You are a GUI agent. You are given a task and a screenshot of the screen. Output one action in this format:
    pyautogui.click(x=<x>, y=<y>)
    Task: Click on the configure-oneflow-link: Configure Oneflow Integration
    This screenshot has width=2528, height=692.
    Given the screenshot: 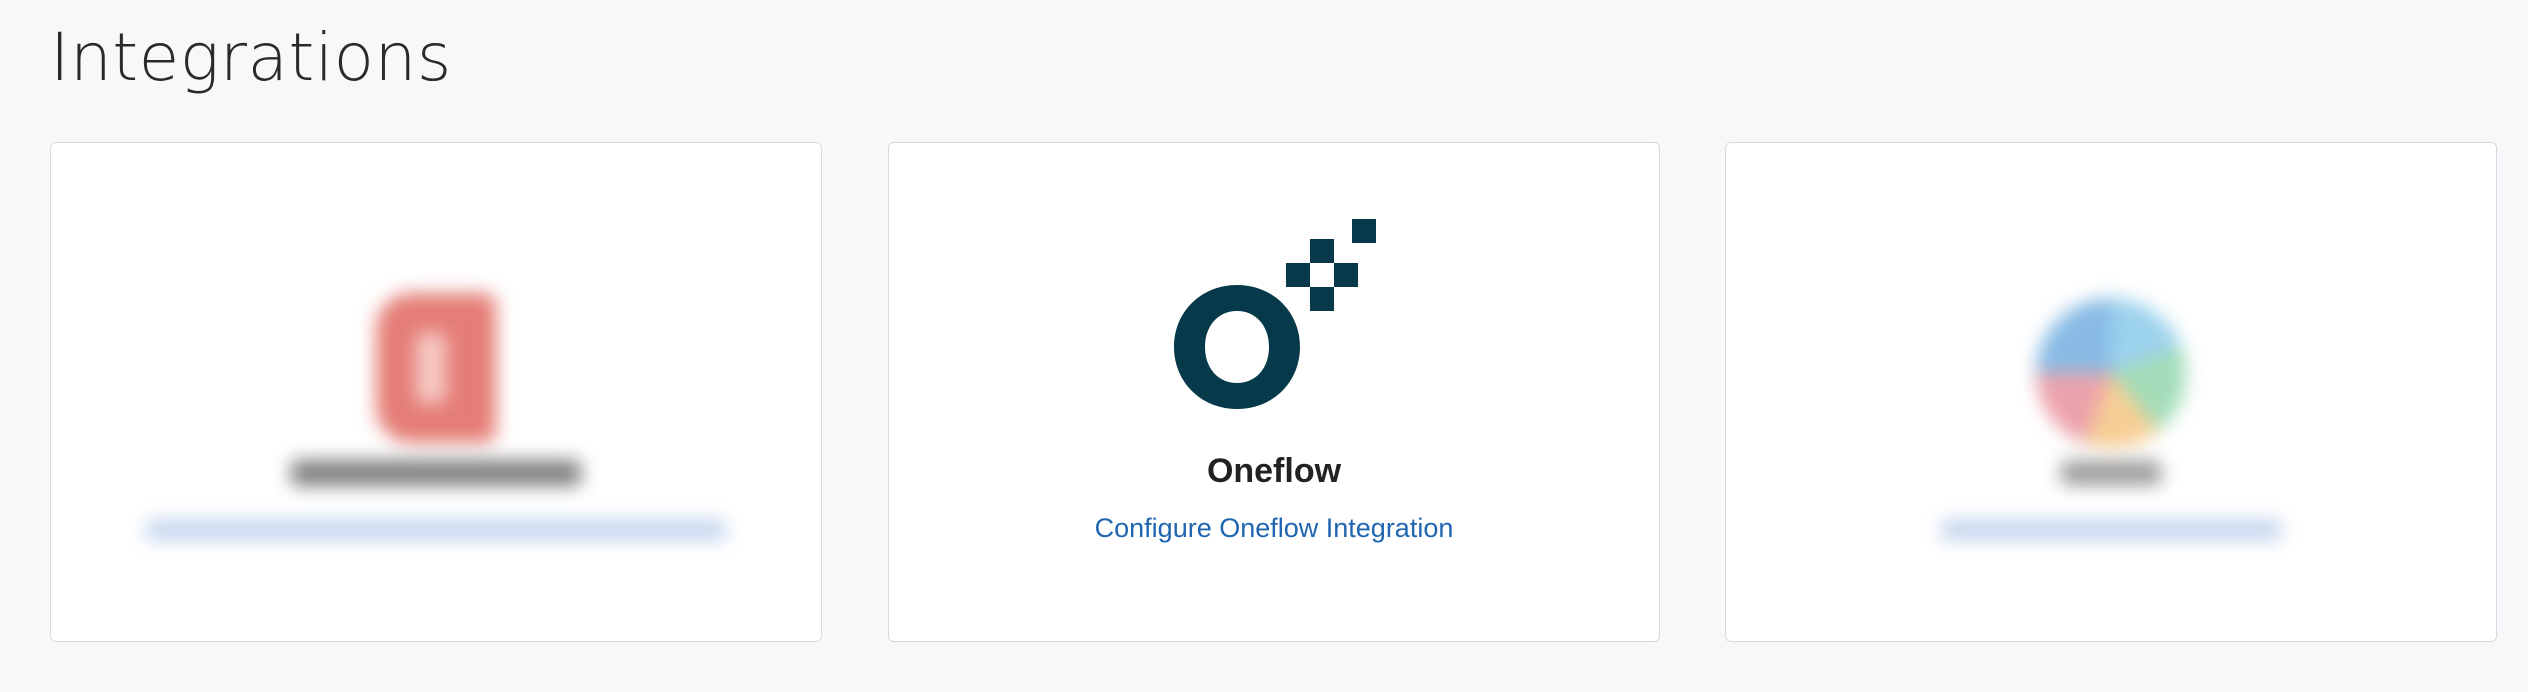 What is the action you would take?
    pyautogui.click(x=1274, y=528)
    